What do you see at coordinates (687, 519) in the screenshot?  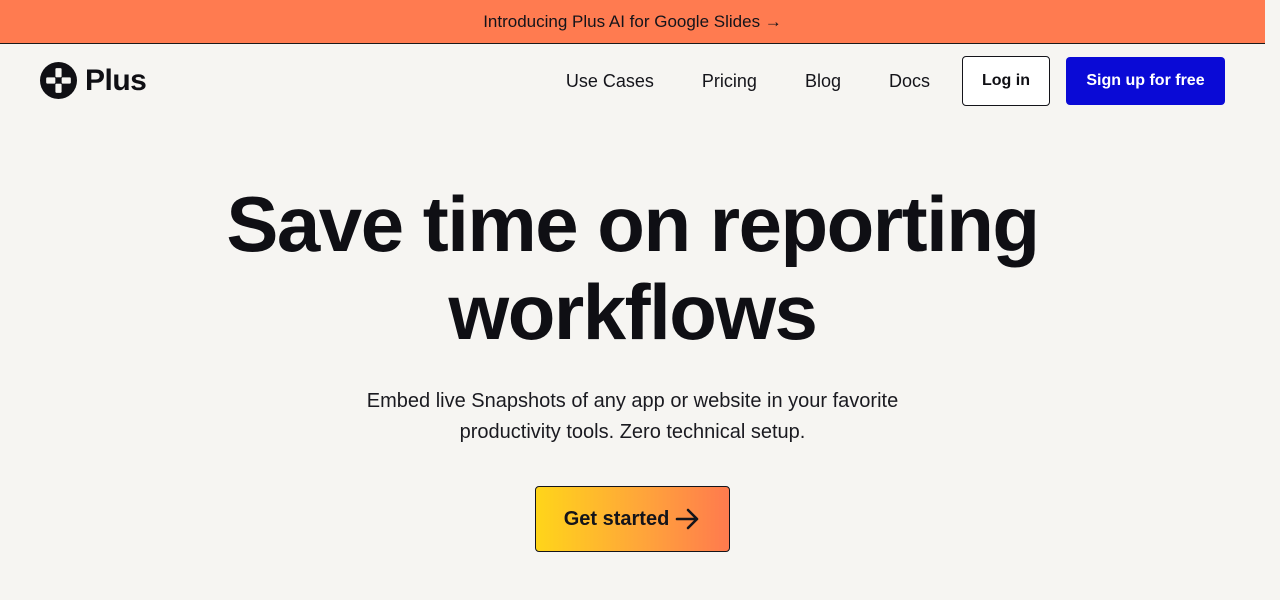 I see `arrow-right-icon` at bounding box center [687, 519].